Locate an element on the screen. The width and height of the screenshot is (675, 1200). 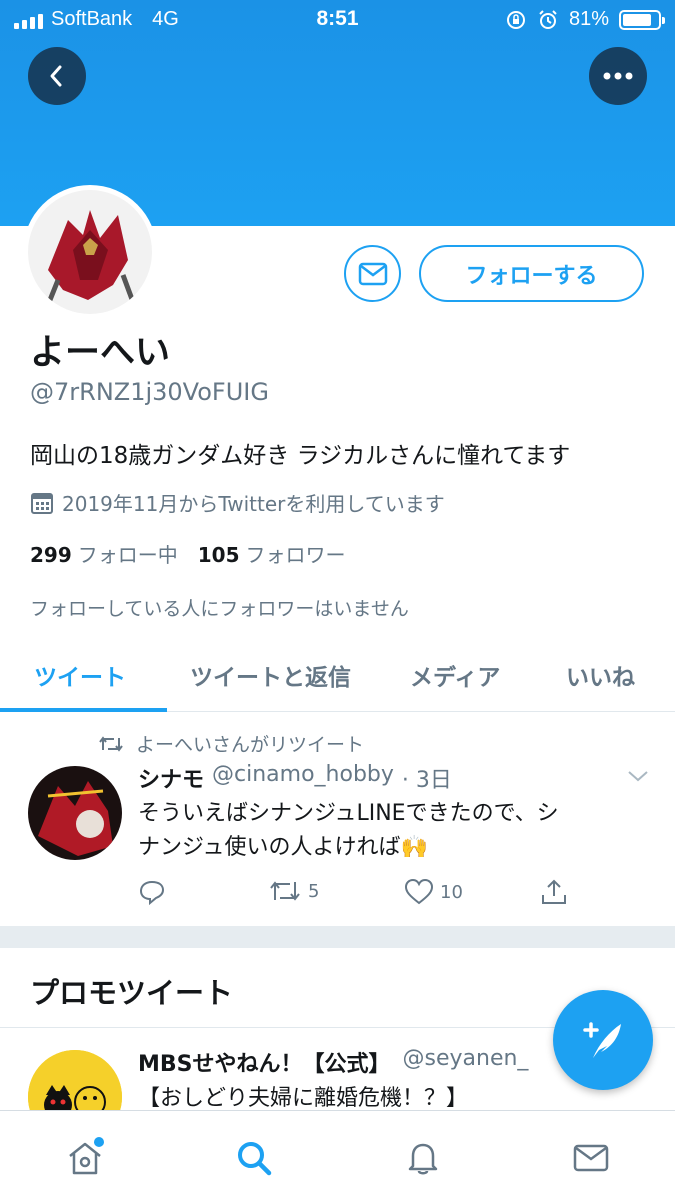
retweet-context: よーへいさんがリツイート is located at coordinates (231, 743).